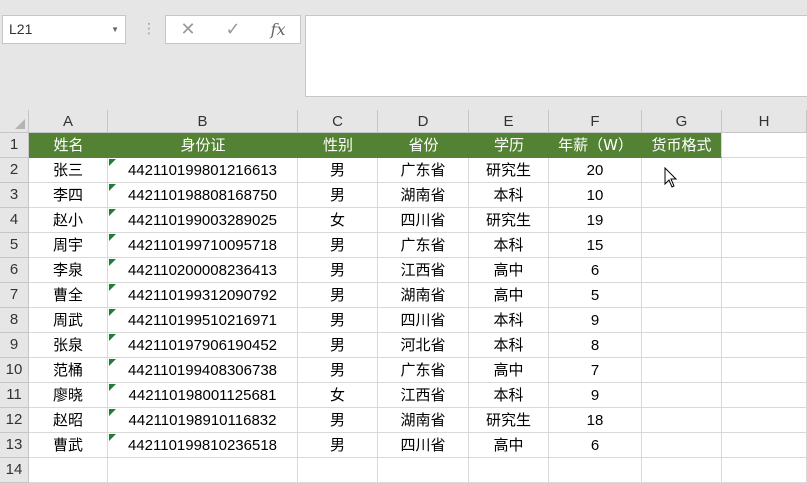 The height and width of the screenshot is (483, 807). What do you see at coordinates (595, 195) in the screenshot?
I see `cell-salary: 10` at bounding box center [595, 195].